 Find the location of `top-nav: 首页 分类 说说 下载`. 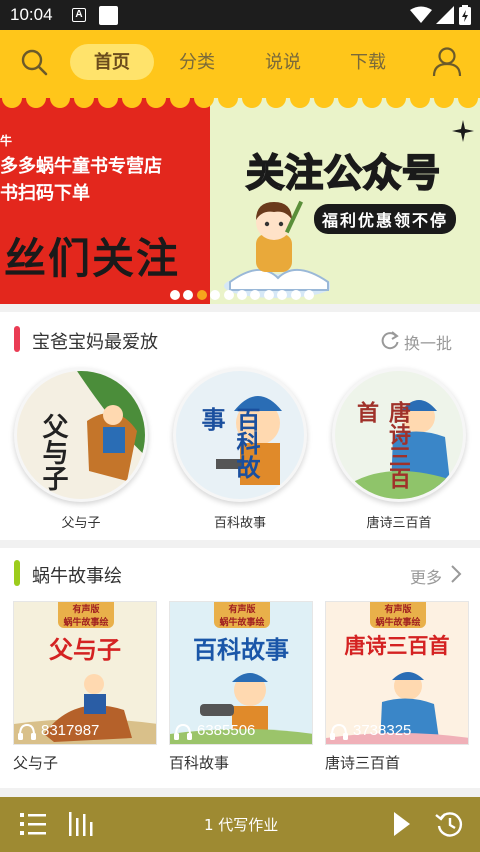

top-nav: 首页 分类 说说 下载 is located at coordinates (240, 61).